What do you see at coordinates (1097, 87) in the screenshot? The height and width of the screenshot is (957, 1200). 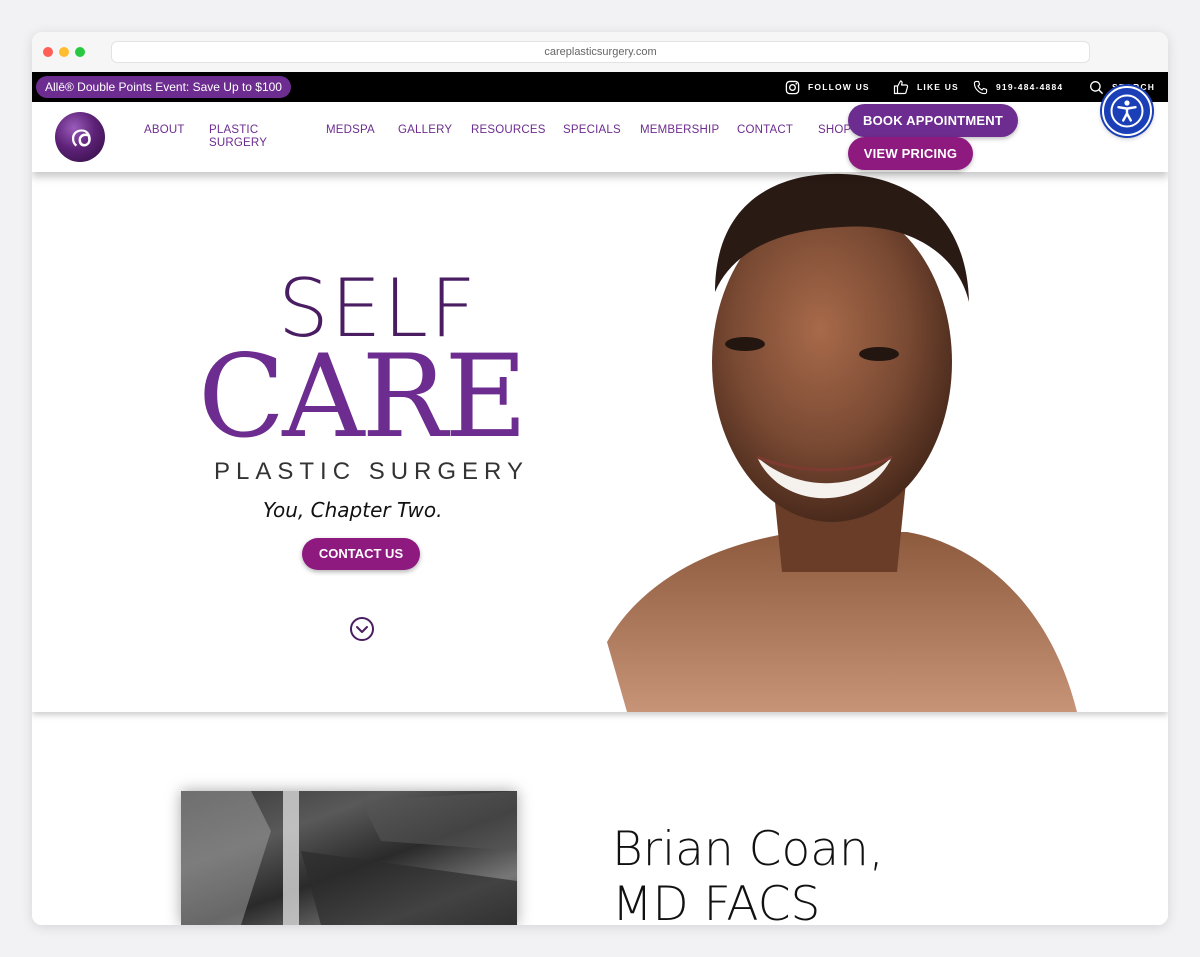 I see `search-icon` at bounding box center [1097, 87].